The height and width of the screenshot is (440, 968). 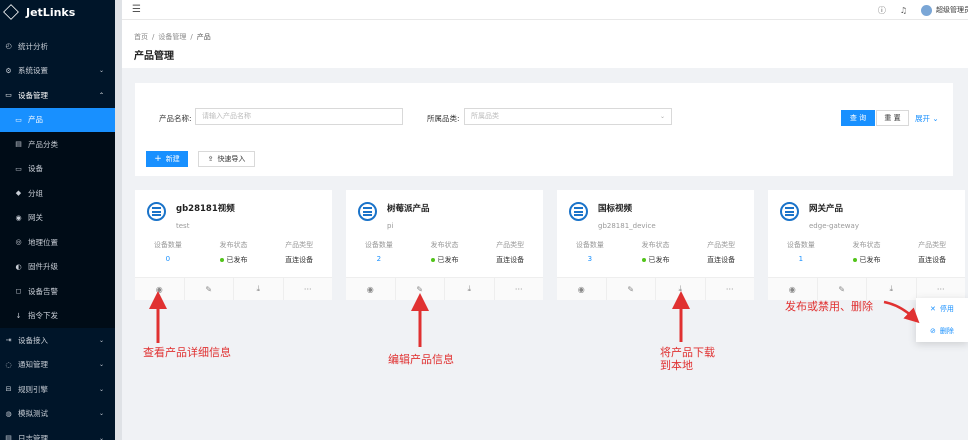 I want to click on new-button-label: 新建, so click(x=172, y=159).